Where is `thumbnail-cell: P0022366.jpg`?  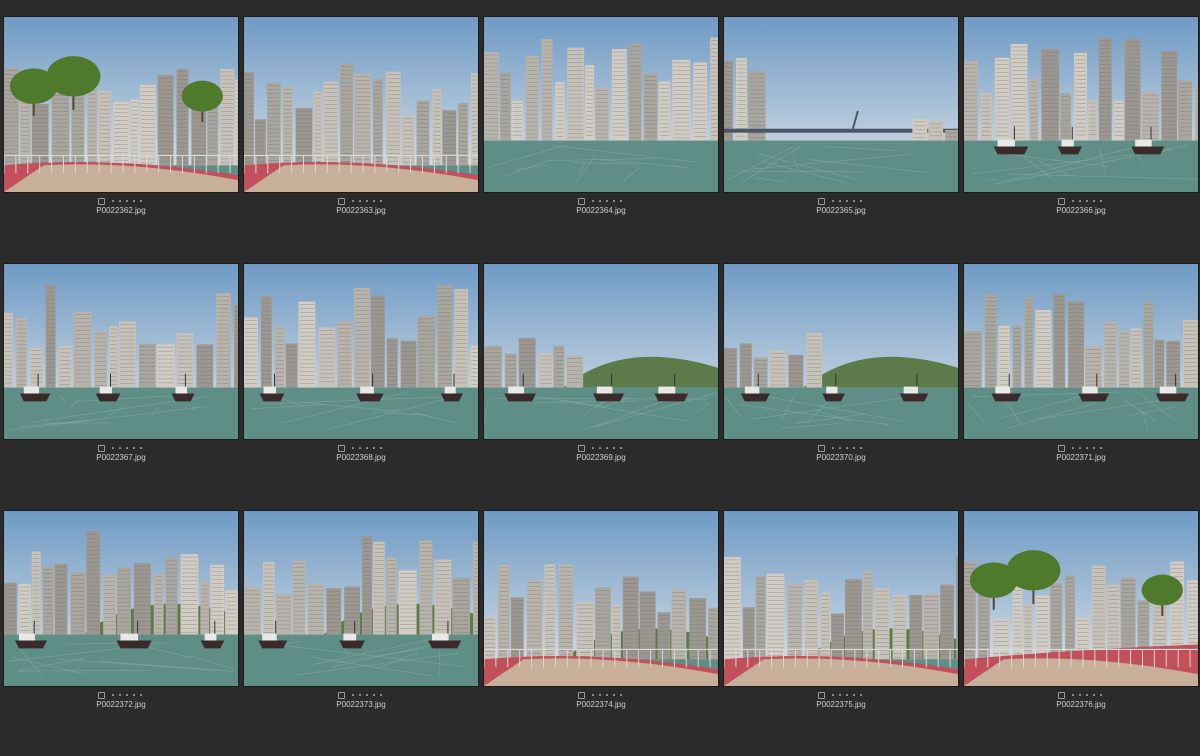 thumbnail-cell: P0022366.jpg is located at coordinates (1081, 139).